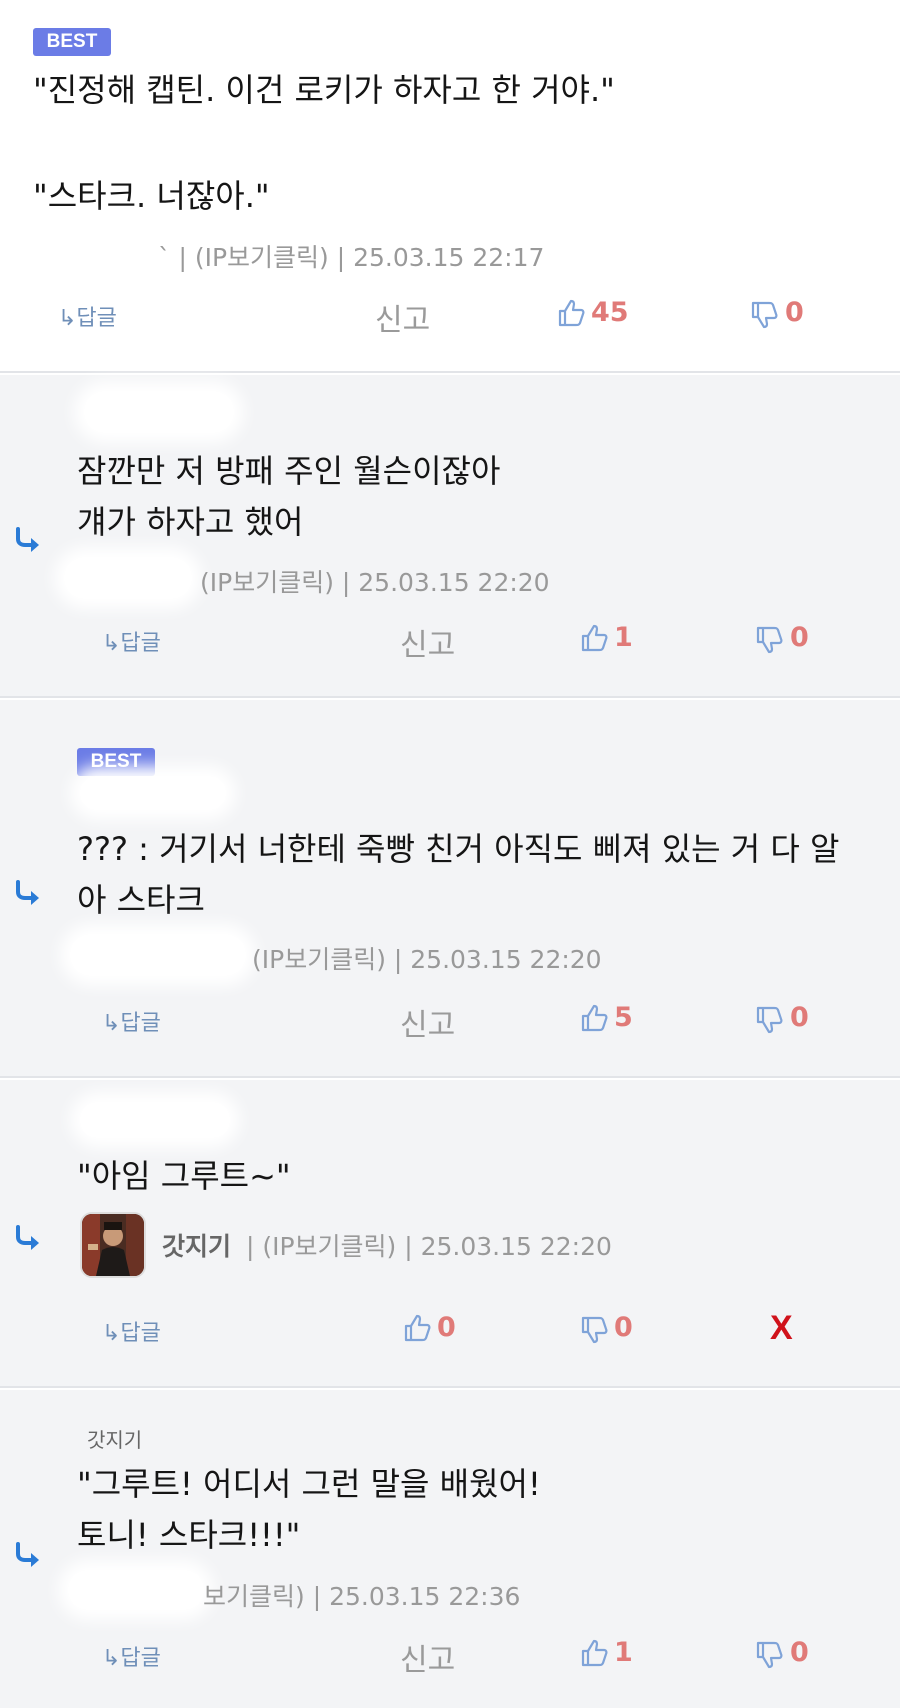  I want to click on comment-text-line: 아 스타크, so click(141, 900).